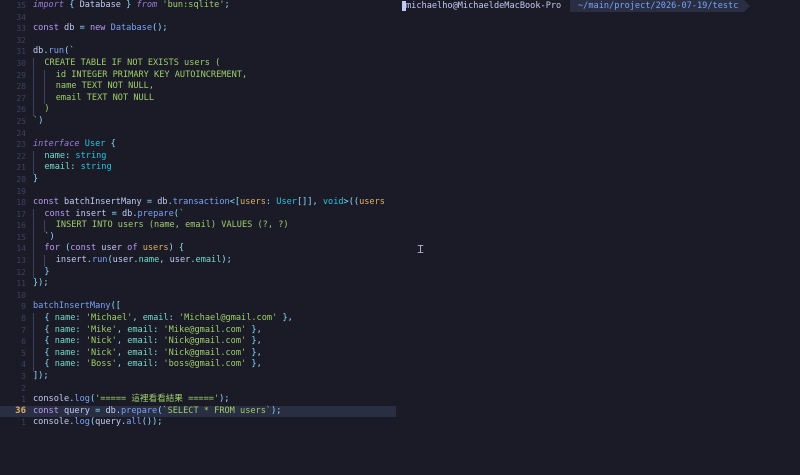 This screenshot has width=800, height=475. What do you see at coordinates (21, 203) in the screenshot?
I see `line-number: 18` at bounding box center [21, 203].